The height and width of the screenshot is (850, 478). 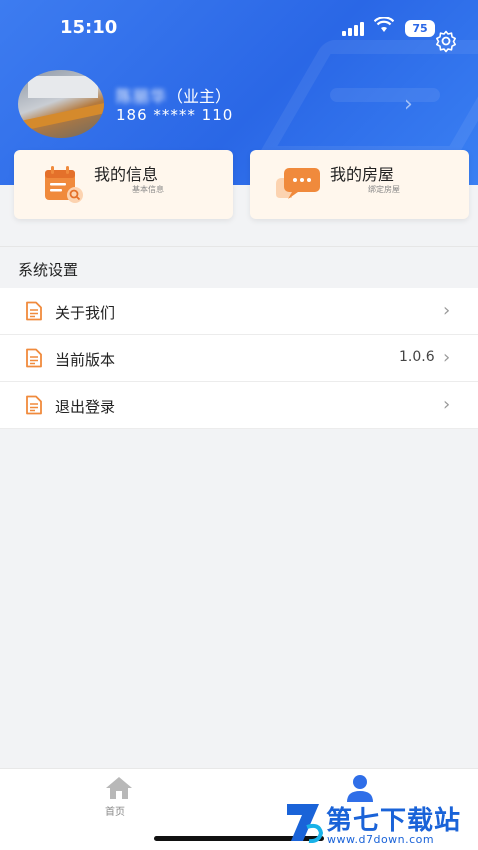 What do you see at coordinates (239, 267) in the screenshot?
I see `system-settings-header: 系统设置` at bounding box center [239, 267].